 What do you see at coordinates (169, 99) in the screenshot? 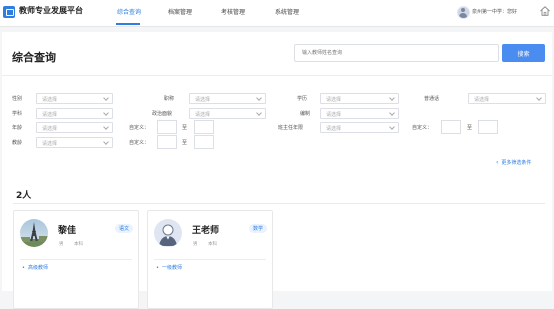
I see `title-rank-label: 职称` at bounding box center [169, 99].